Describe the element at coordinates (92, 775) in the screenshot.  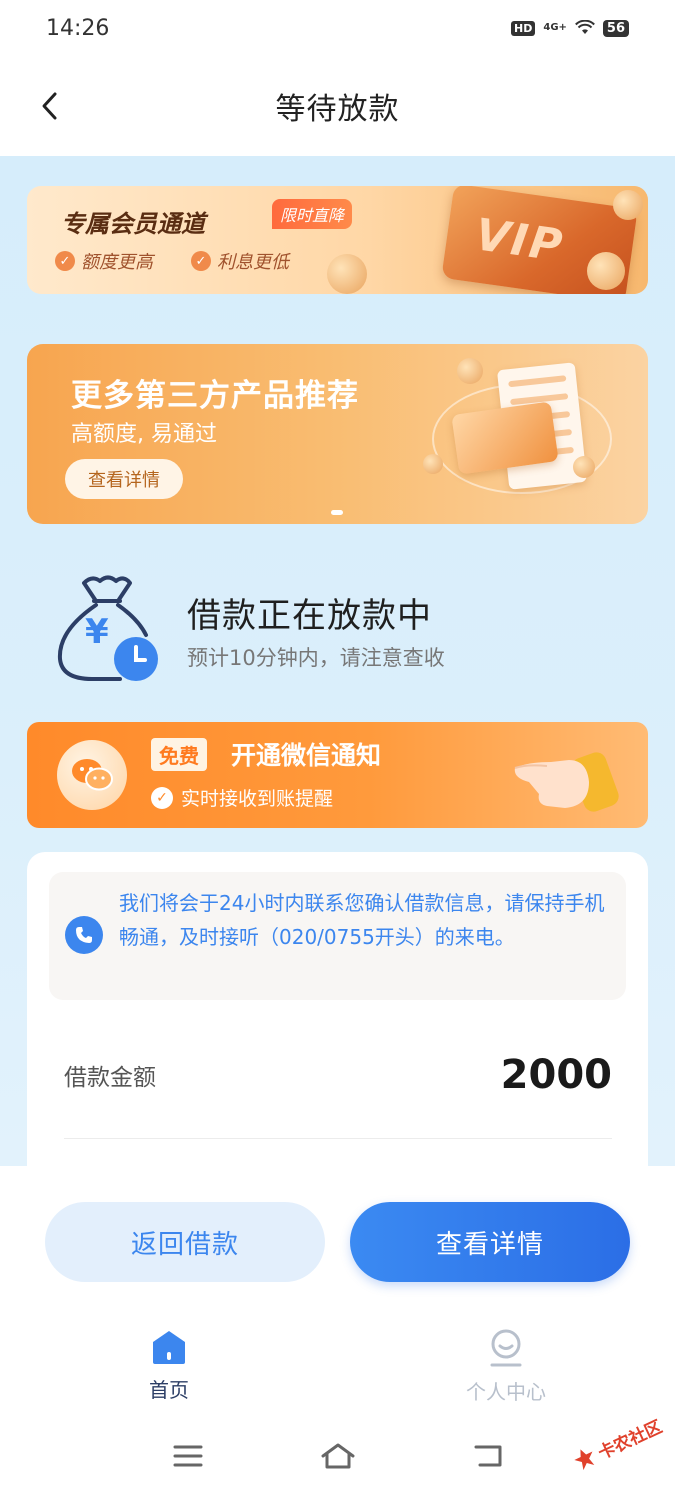
I see `wechat-icon` at that location.